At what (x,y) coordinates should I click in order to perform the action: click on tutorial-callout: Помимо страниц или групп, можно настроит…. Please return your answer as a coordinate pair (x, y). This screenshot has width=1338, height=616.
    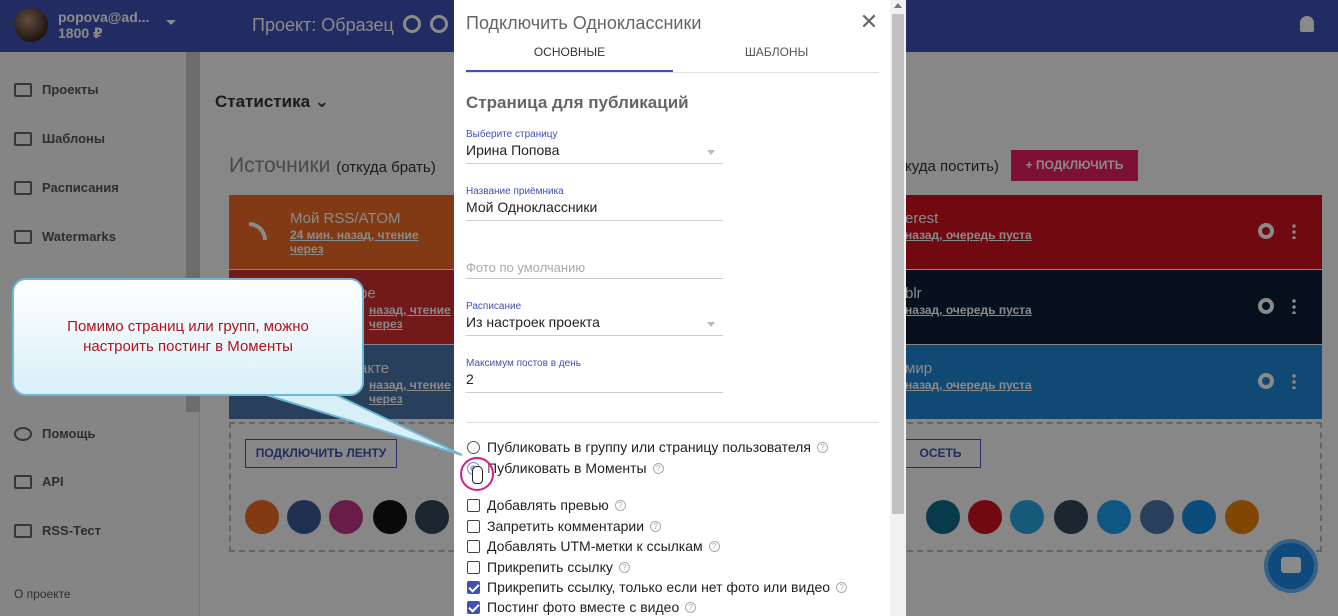
    Looking at the image, I should click on (188, 337).